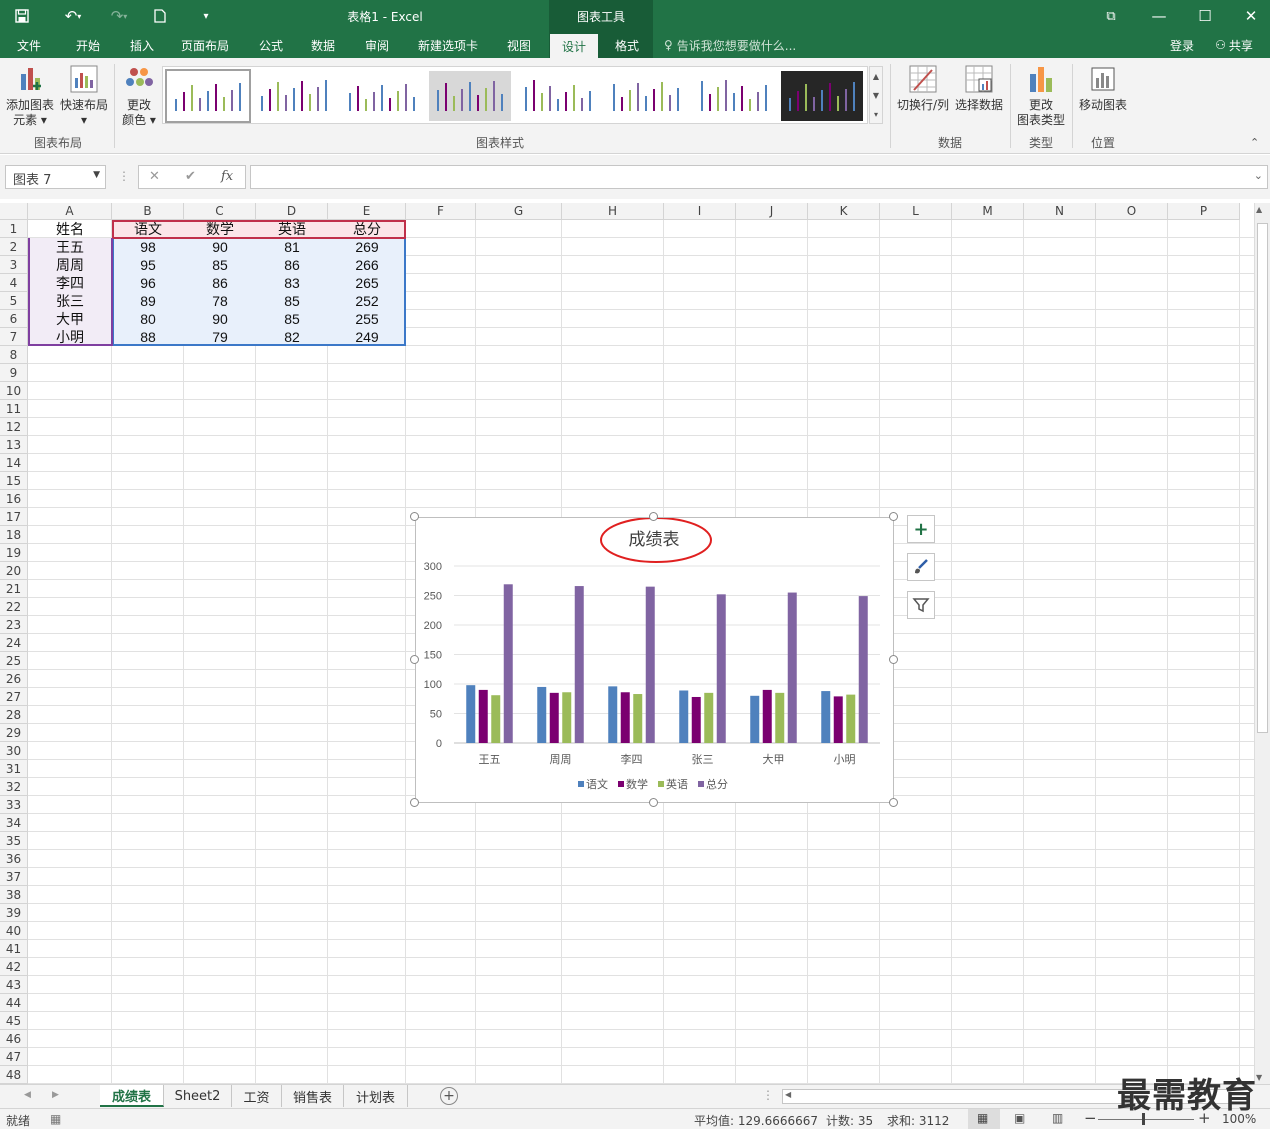 The width and height of the screenshot is (1270, 1129). What do you see at coordinates (579, 664) in the screenshot?
I see `bar-总分-周周` at bounding box center [579, 664].